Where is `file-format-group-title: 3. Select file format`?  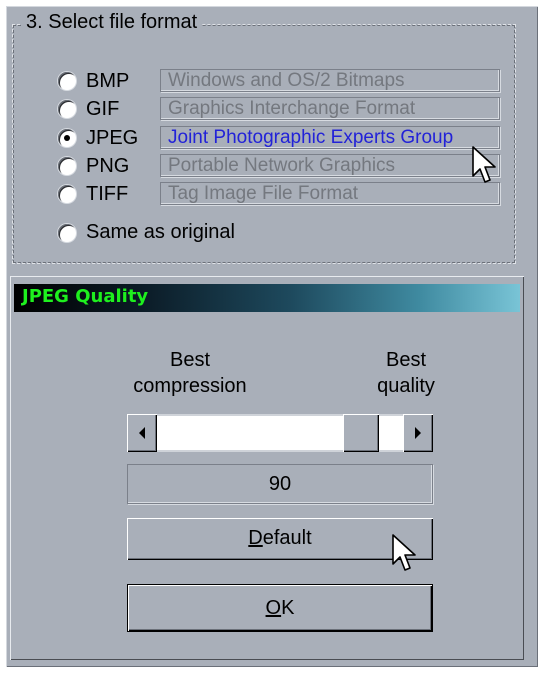 file-format-group-title: 3. Select file format is located at coordinates (112, 22).